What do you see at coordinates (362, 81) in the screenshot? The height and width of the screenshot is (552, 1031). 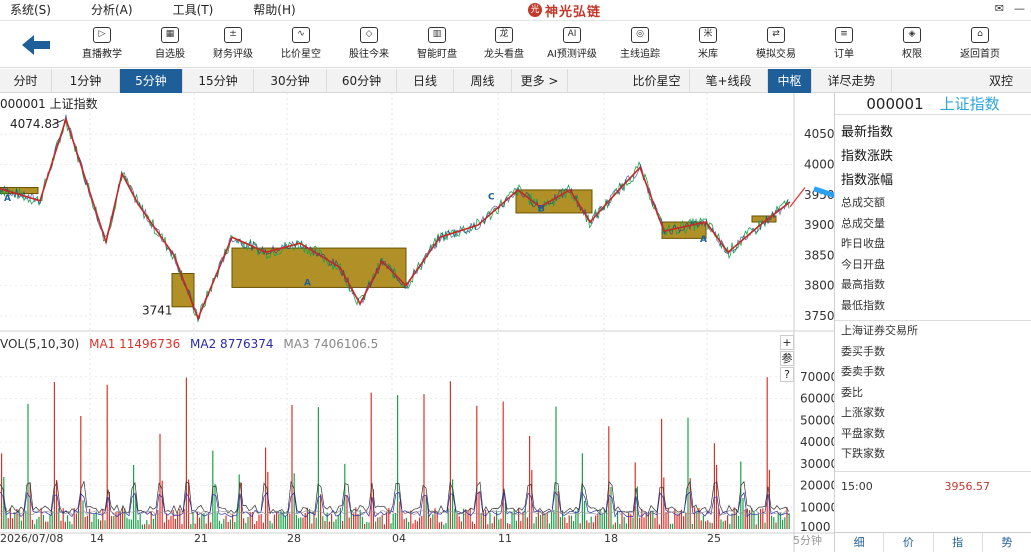 I see `tab-5: 60分钟` at bounding box center [362, 81].